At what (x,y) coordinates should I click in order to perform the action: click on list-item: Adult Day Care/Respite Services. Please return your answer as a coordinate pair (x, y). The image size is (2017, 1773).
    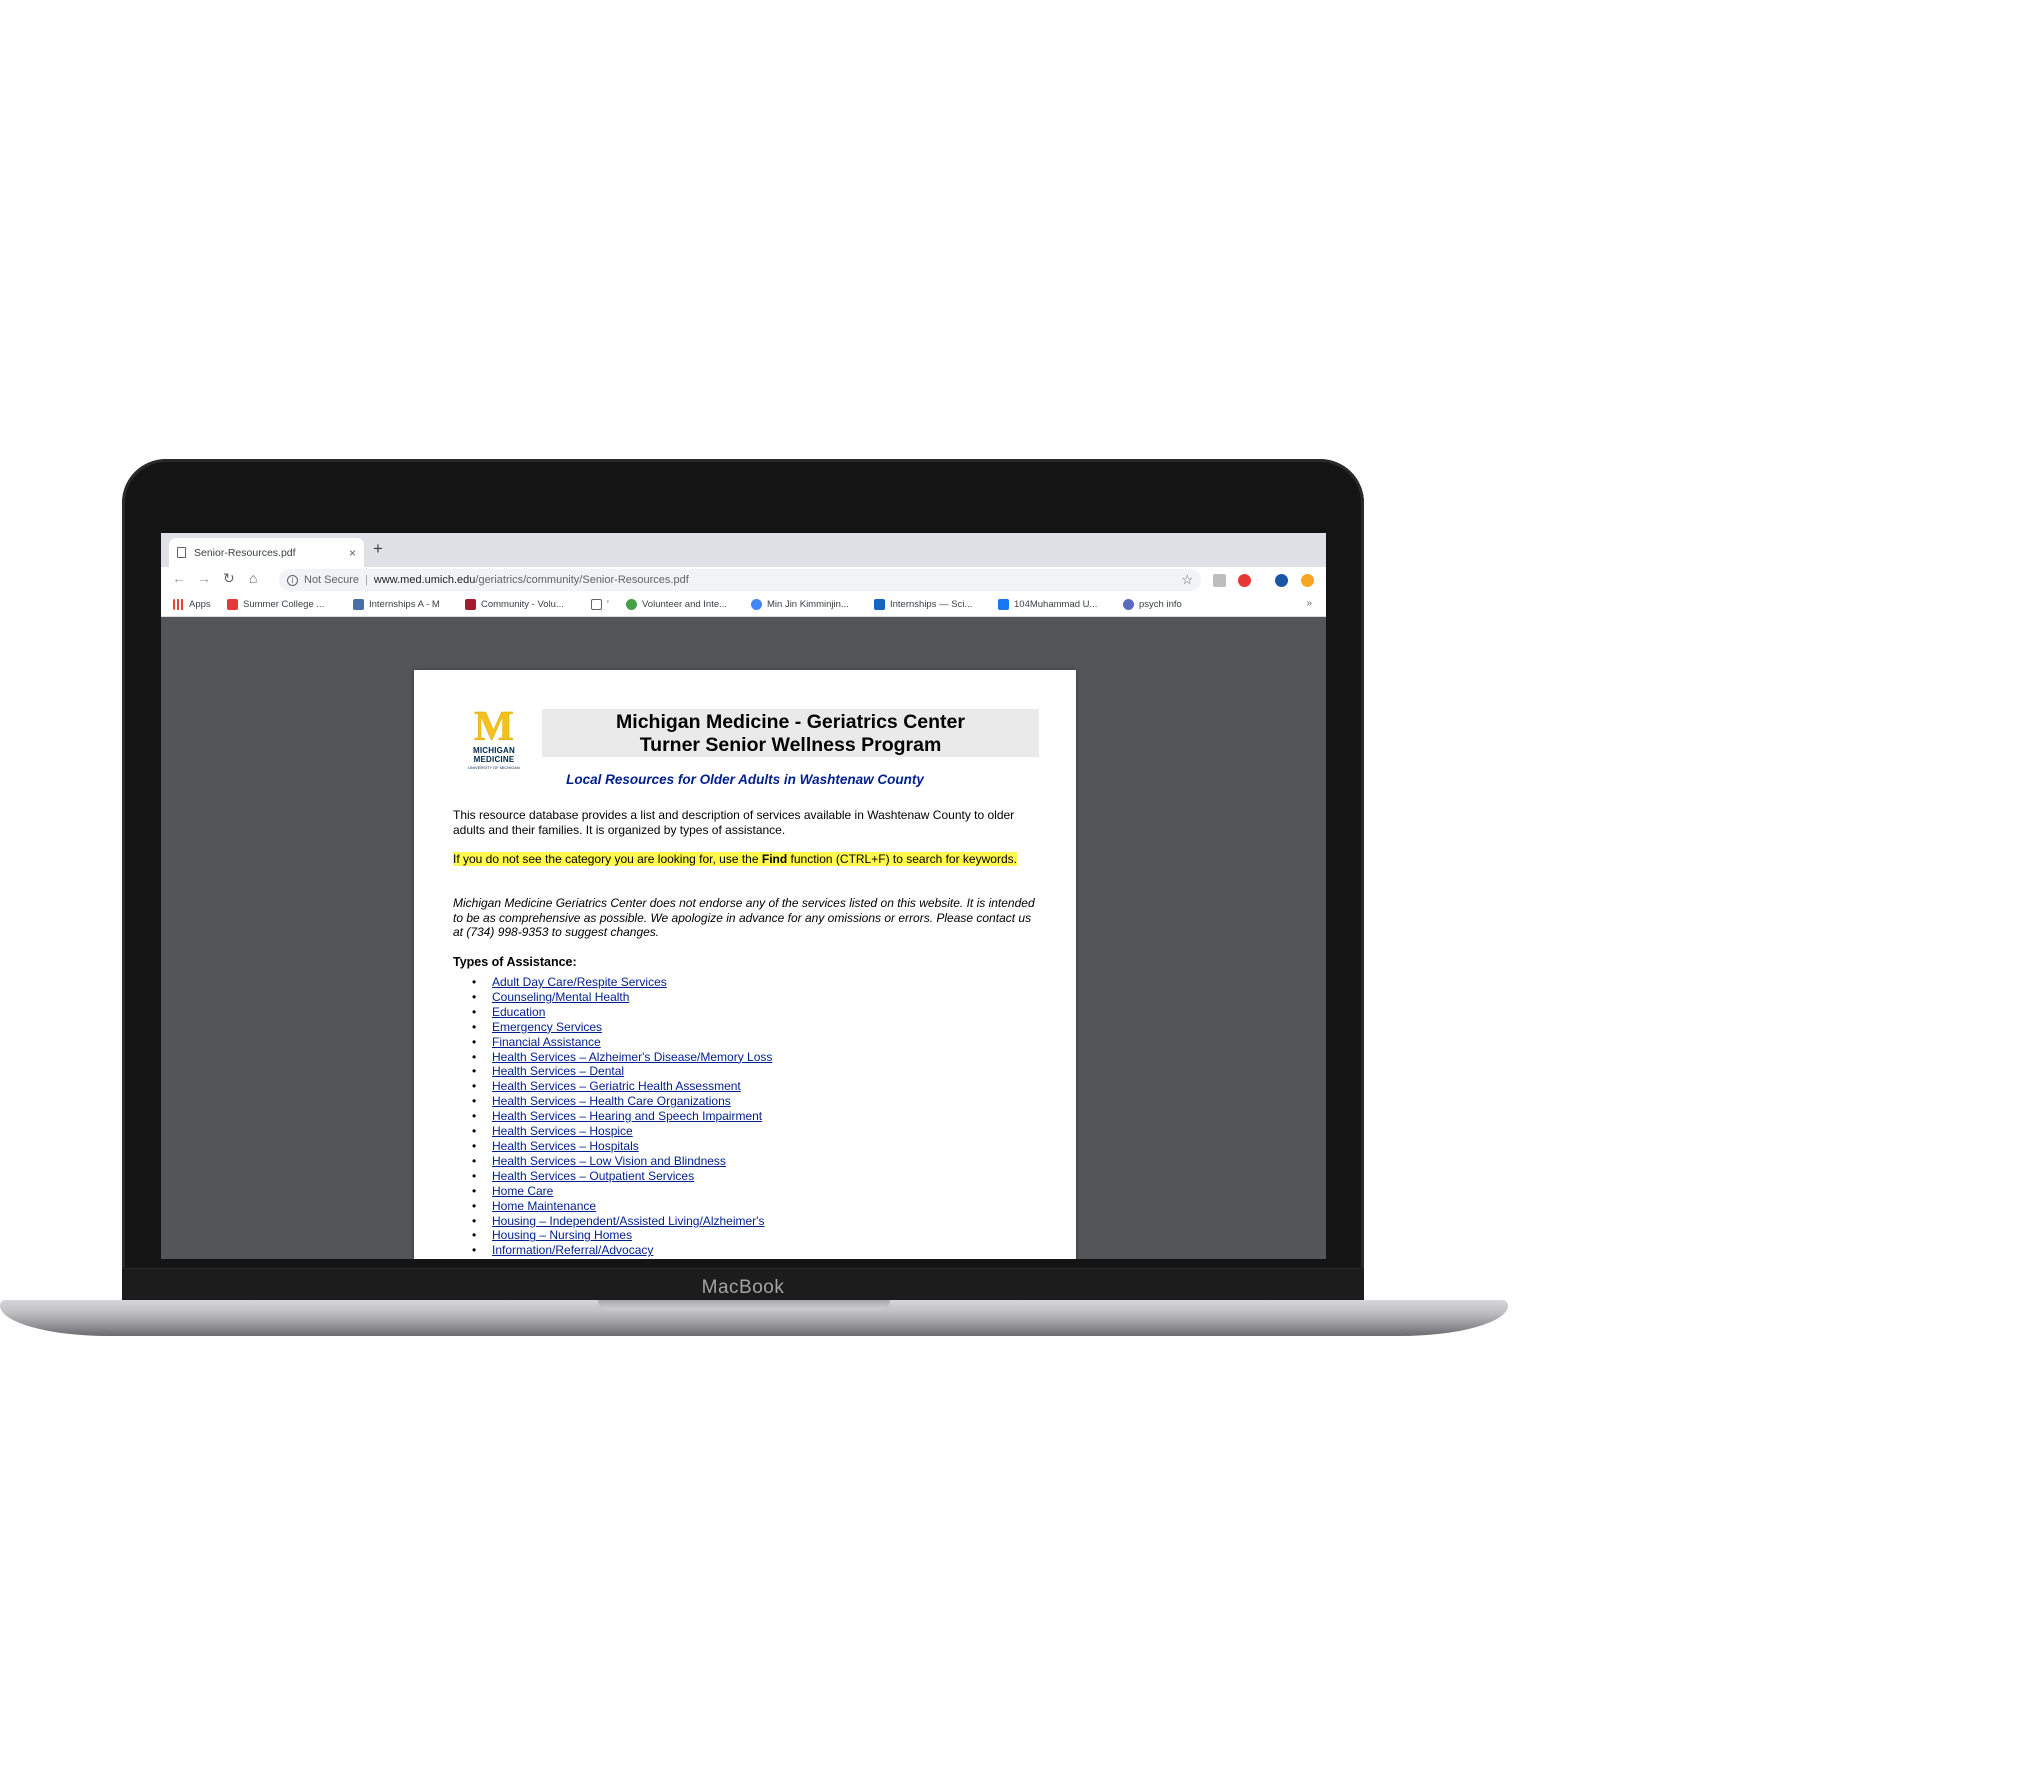
    Looking at the image, I should click on (622, 982).